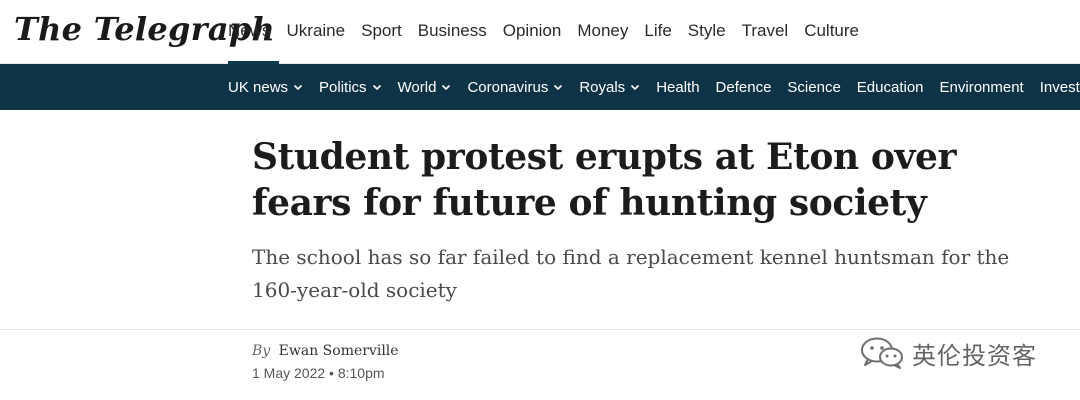 The image size is (1080, 400). I want to click on subnav-label: Coronavirus, so click(508, 87).